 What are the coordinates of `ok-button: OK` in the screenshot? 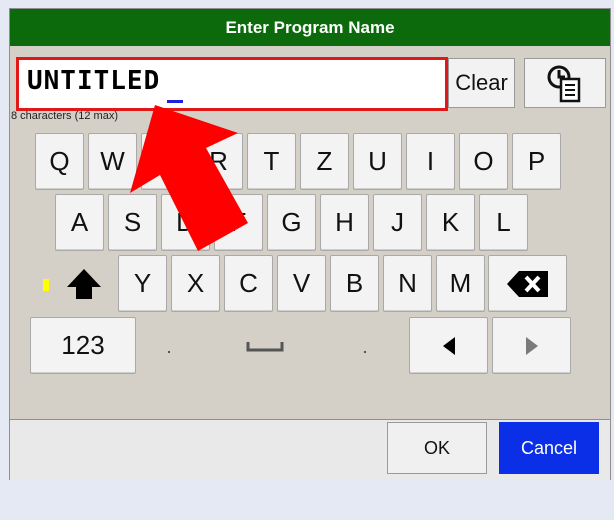 It's located at (437, 448).